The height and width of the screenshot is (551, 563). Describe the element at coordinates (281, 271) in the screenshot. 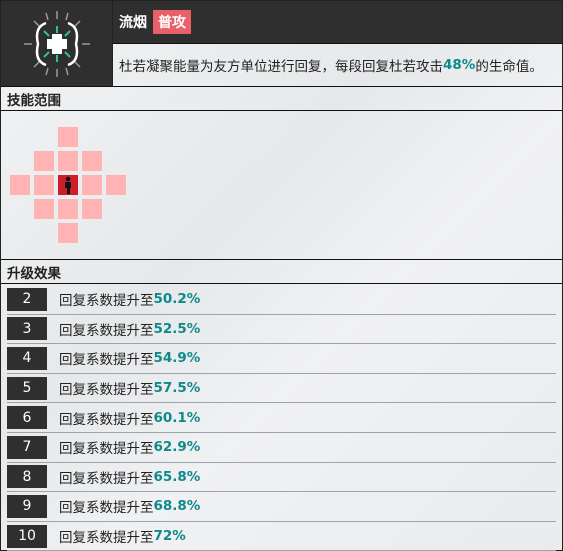

I see `upgrade-section-title: 升级效果` at that location.